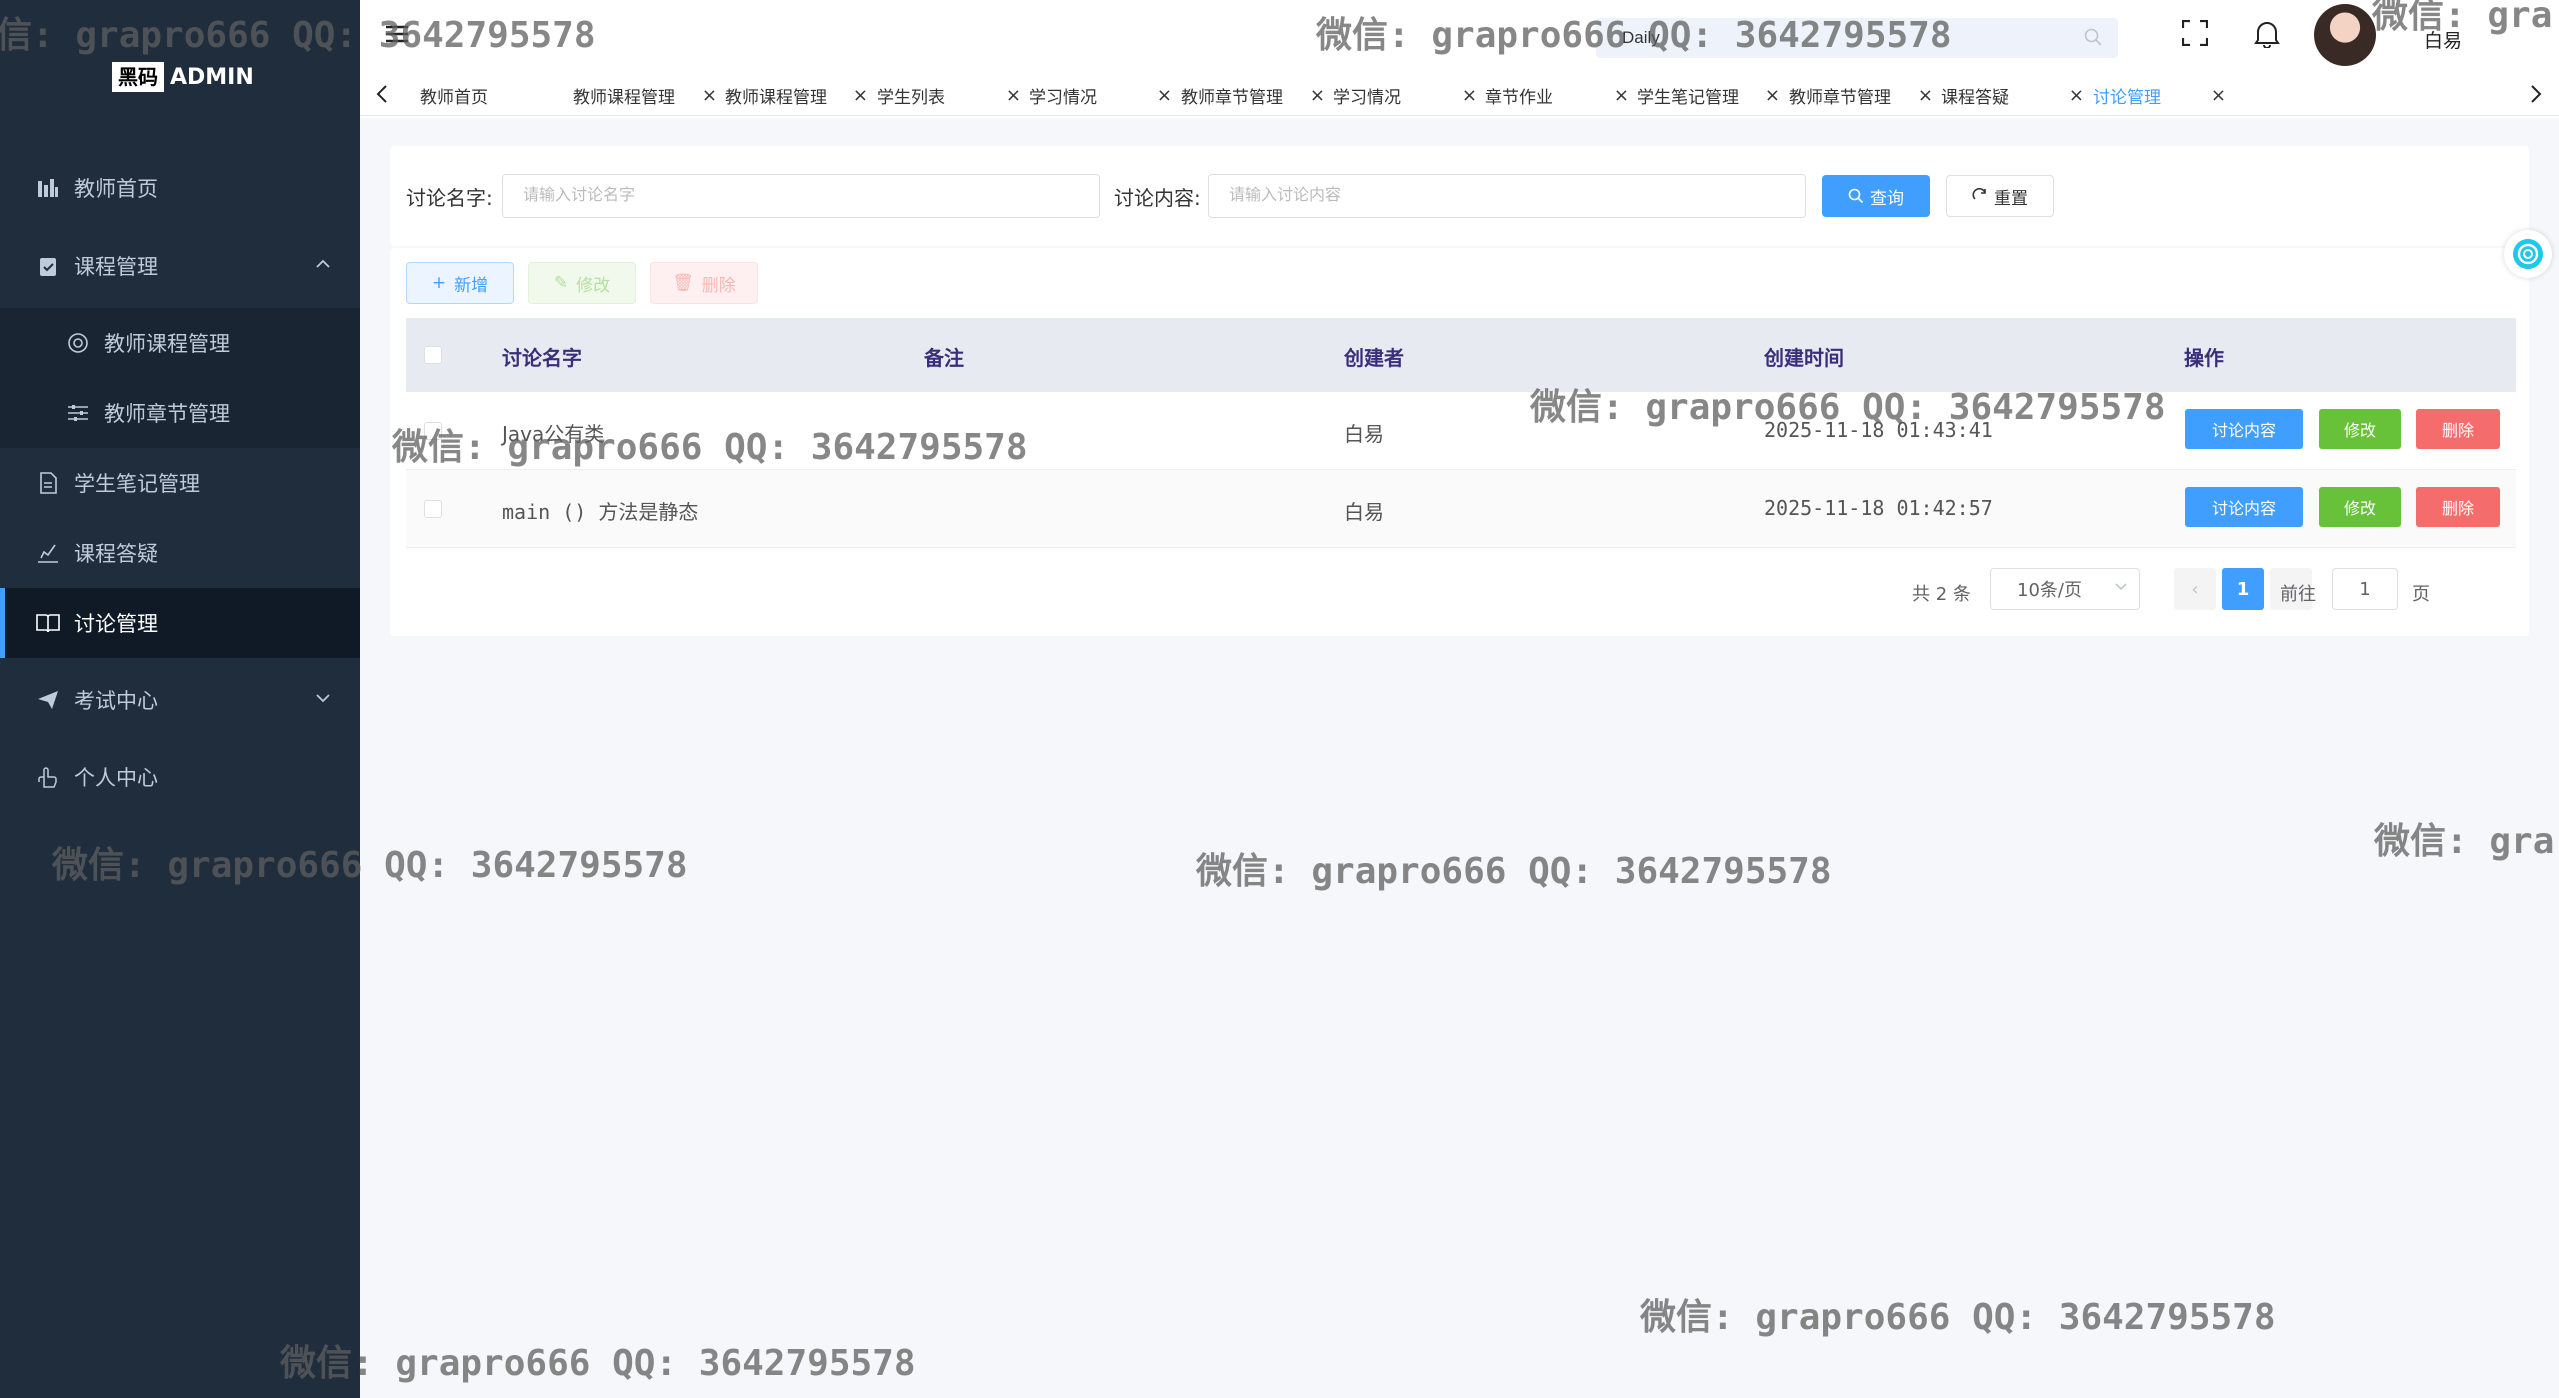 Image resolution: width=2559 pixels, height=1398 pixels. I want to click on book-icon, so click(48, 623).